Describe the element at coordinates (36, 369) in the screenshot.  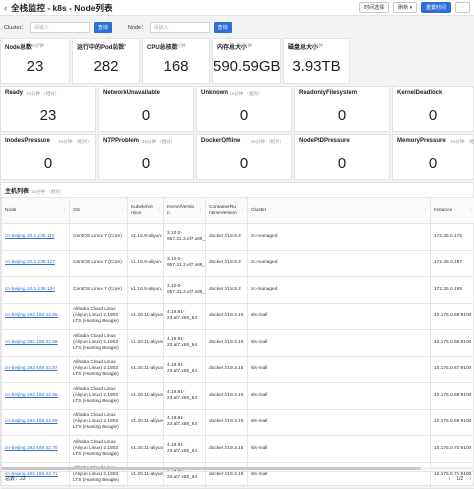
I see `node-link: cn-beijing.192.168.32.67` at that location.